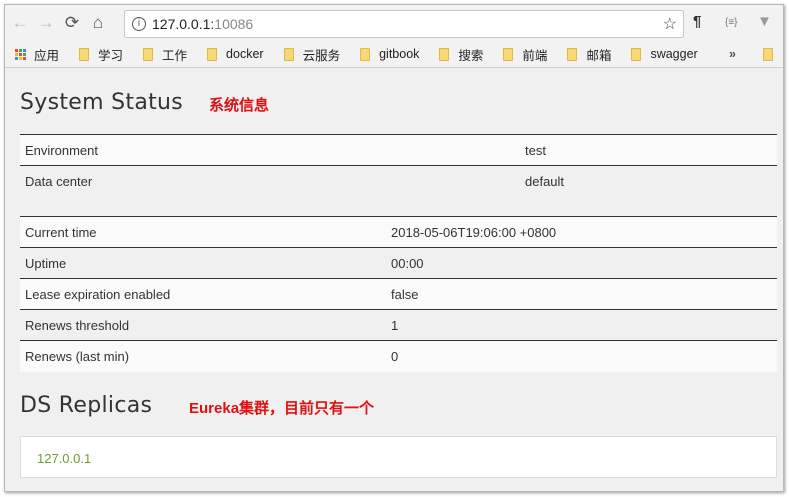 This screenshot has width=789, height=497. I want to click on bookmark-star-icon: ☆, so click(670, 24).